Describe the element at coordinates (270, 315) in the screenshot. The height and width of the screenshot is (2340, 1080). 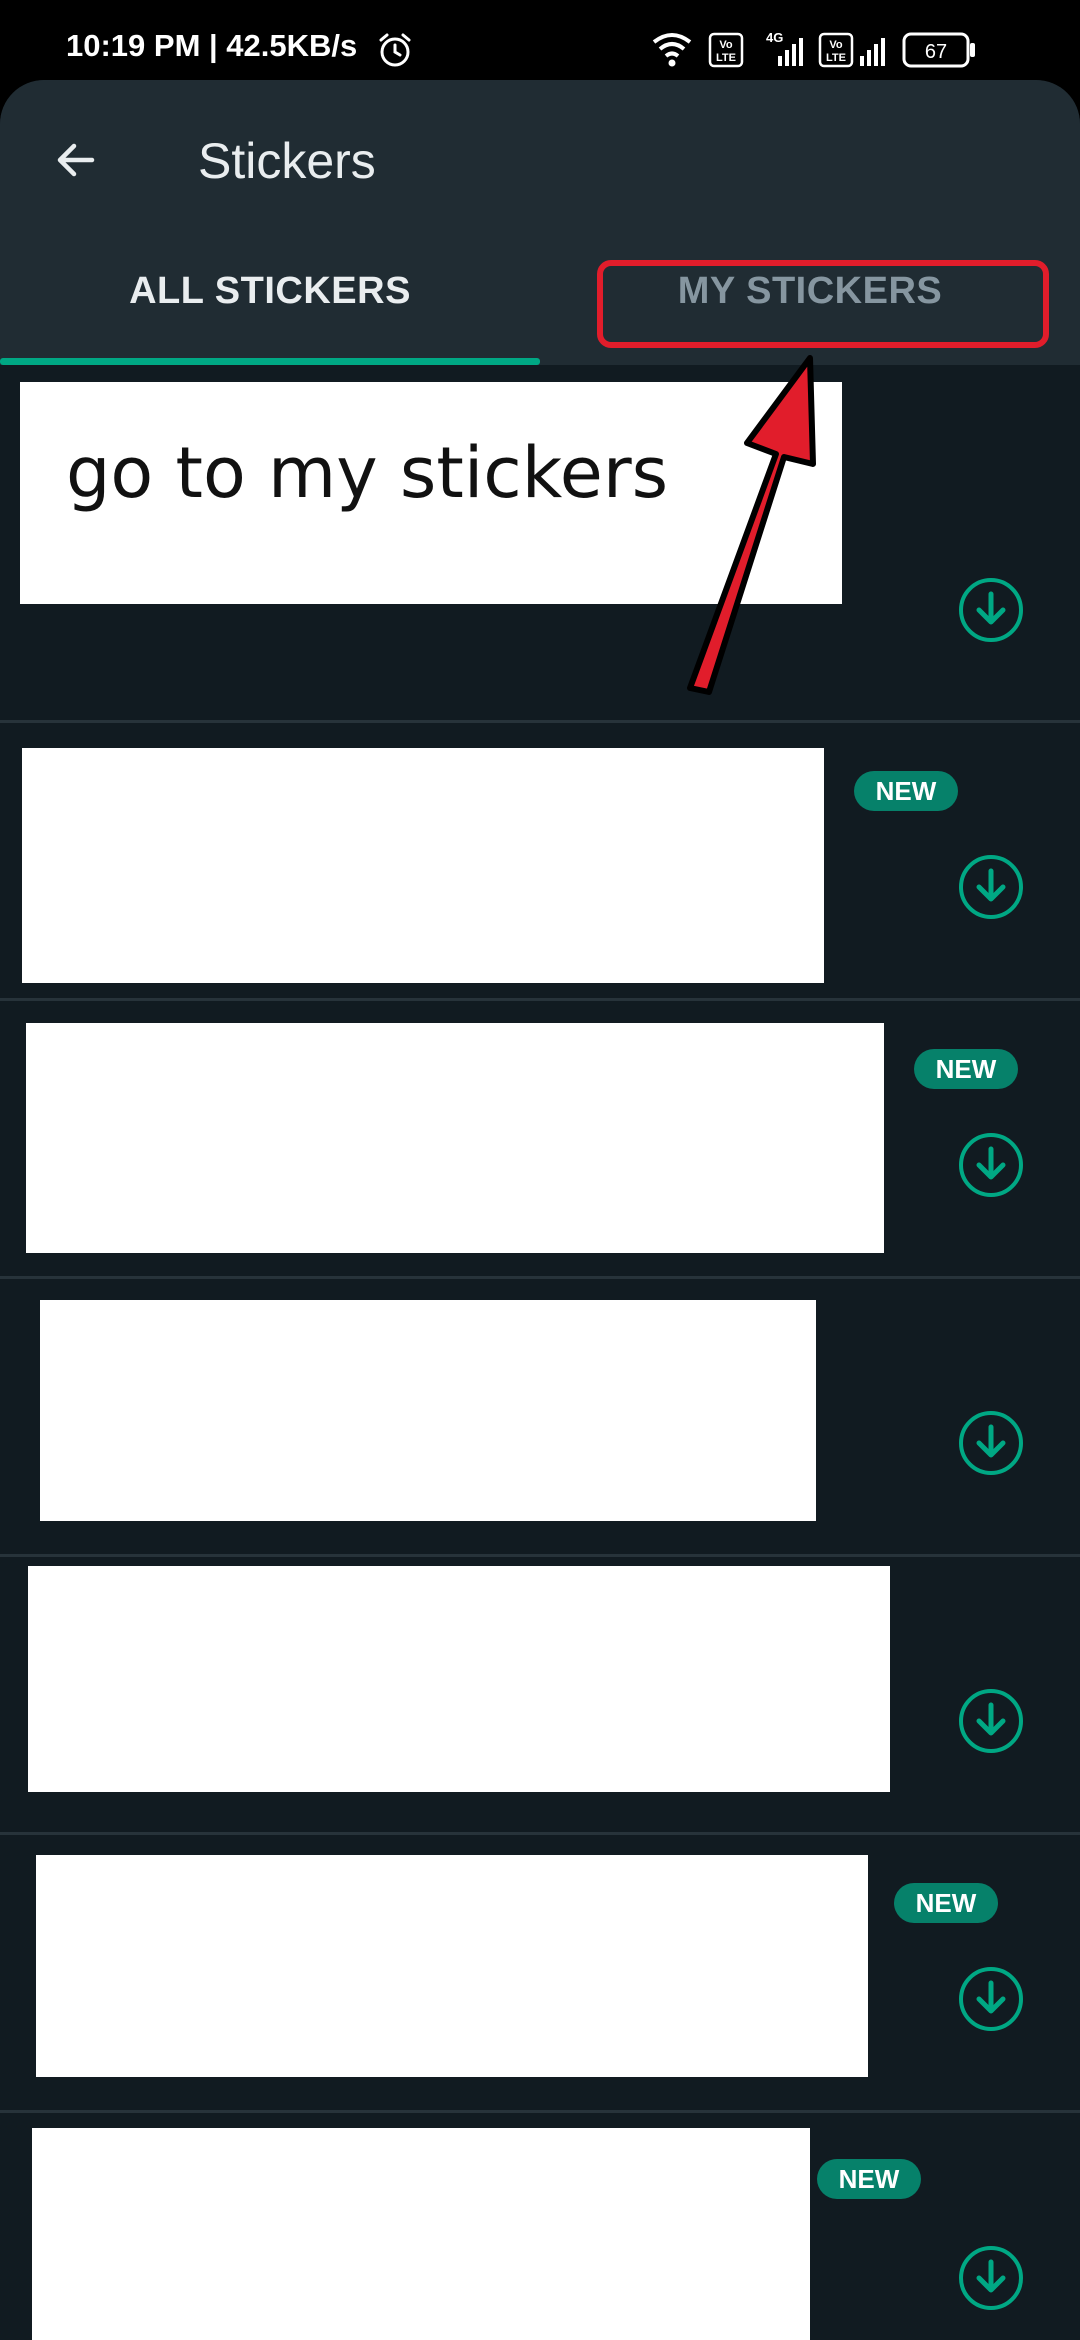
I see `tab-all-stickers: ALL STICKERS` at that location.